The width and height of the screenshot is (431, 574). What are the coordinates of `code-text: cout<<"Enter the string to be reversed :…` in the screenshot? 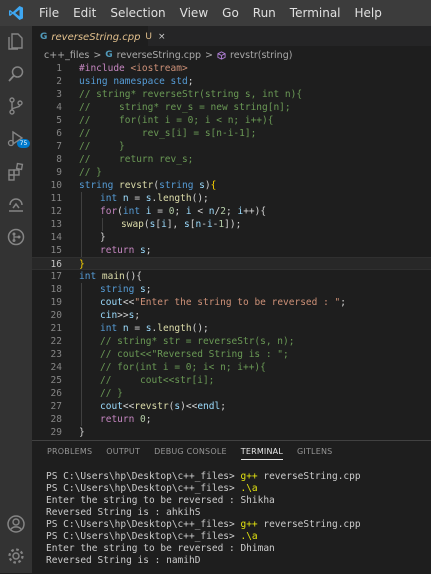 It's located at (223, 302).